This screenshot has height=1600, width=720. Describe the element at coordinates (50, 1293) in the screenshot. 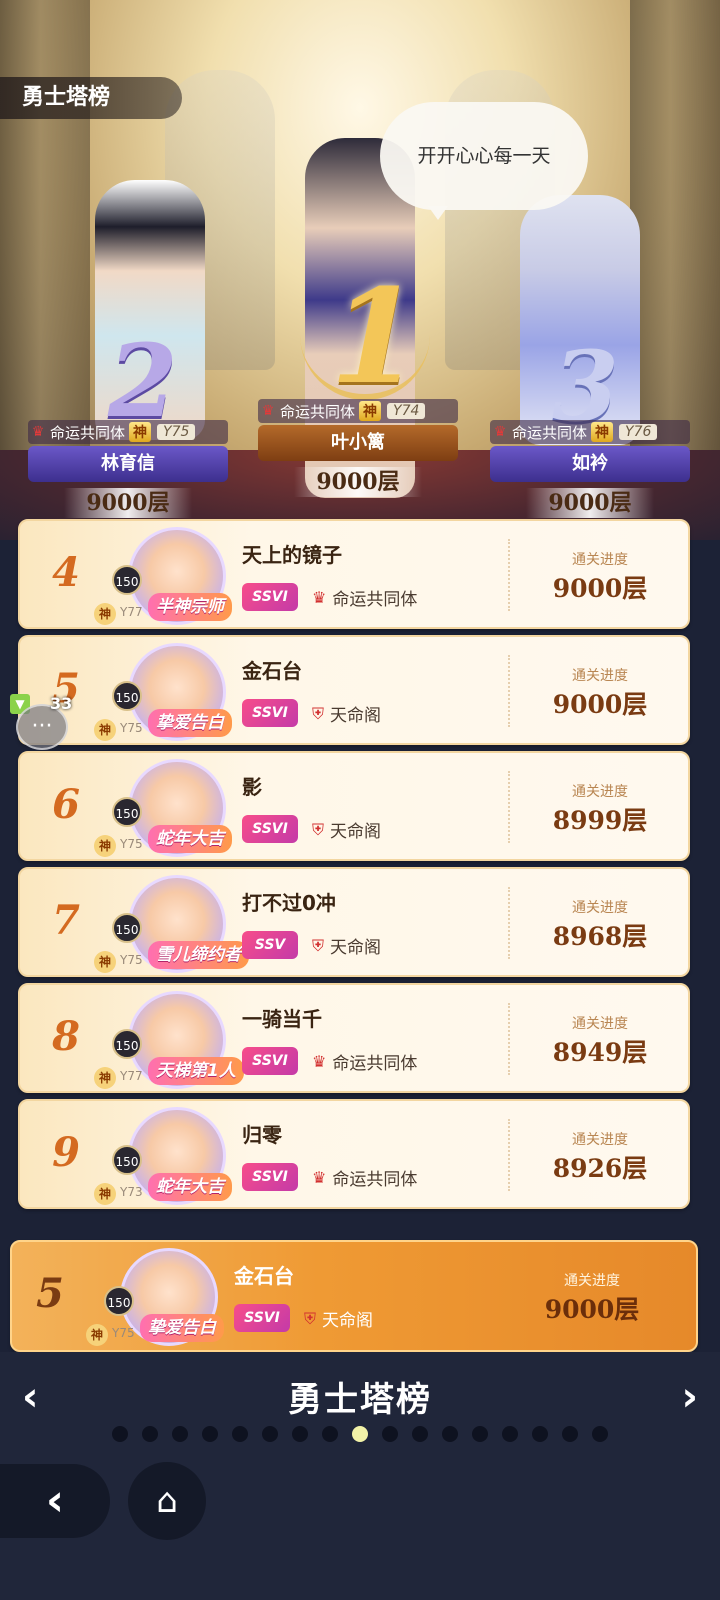

I see `my-rank-number: 5` at that location.